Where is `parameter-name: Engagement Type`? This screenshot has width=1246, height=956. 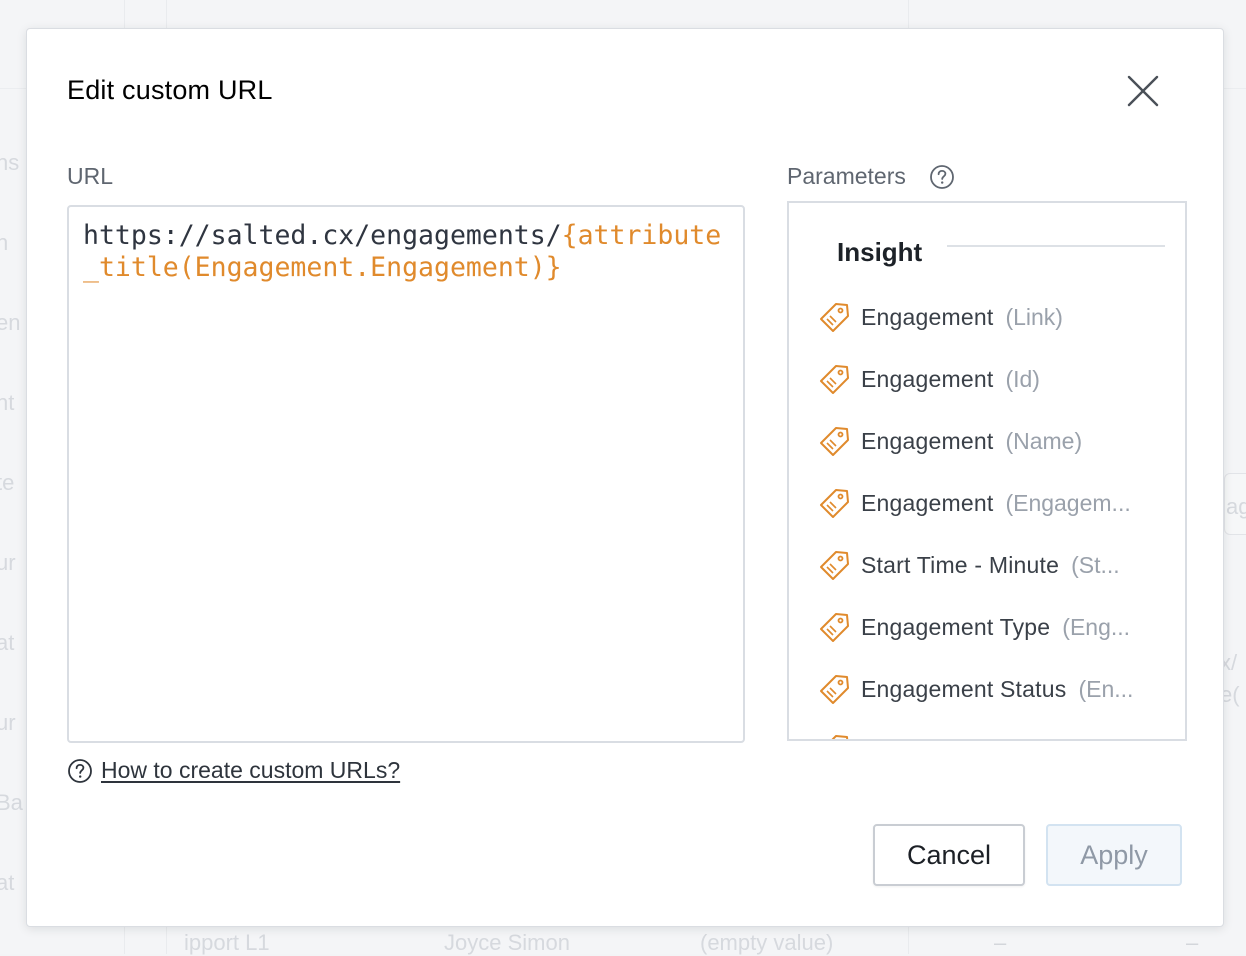 parameter-name: Engagement Type is located at coordinates (956, 626).